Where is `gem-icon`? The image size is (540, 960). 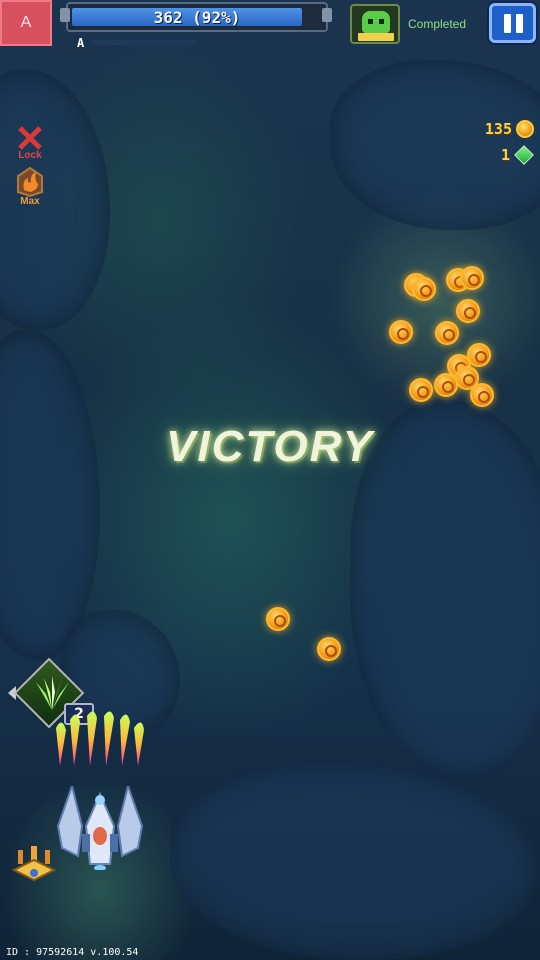
gem-icon is located at coordinates (524, 155).